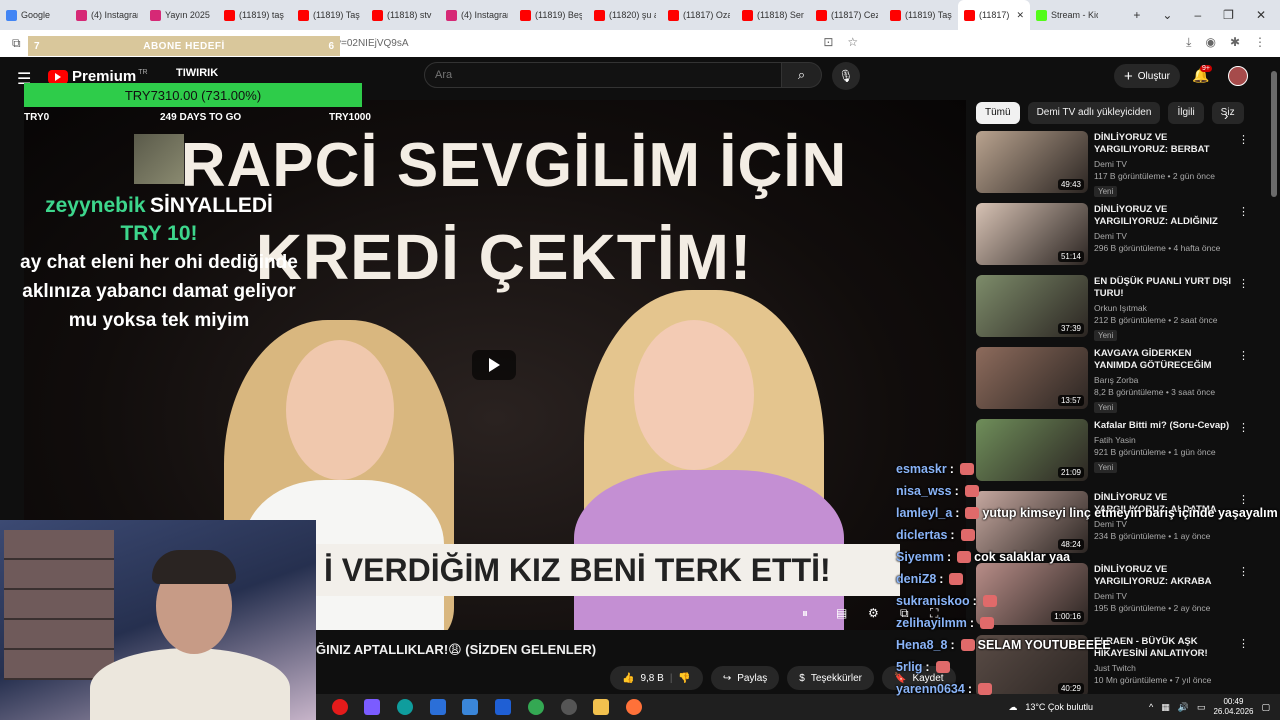  What do you see at coordinates (773, 15) in the screenshot?
I see `browser-tab: (11818) Serd` at bounding box center [773, 15].